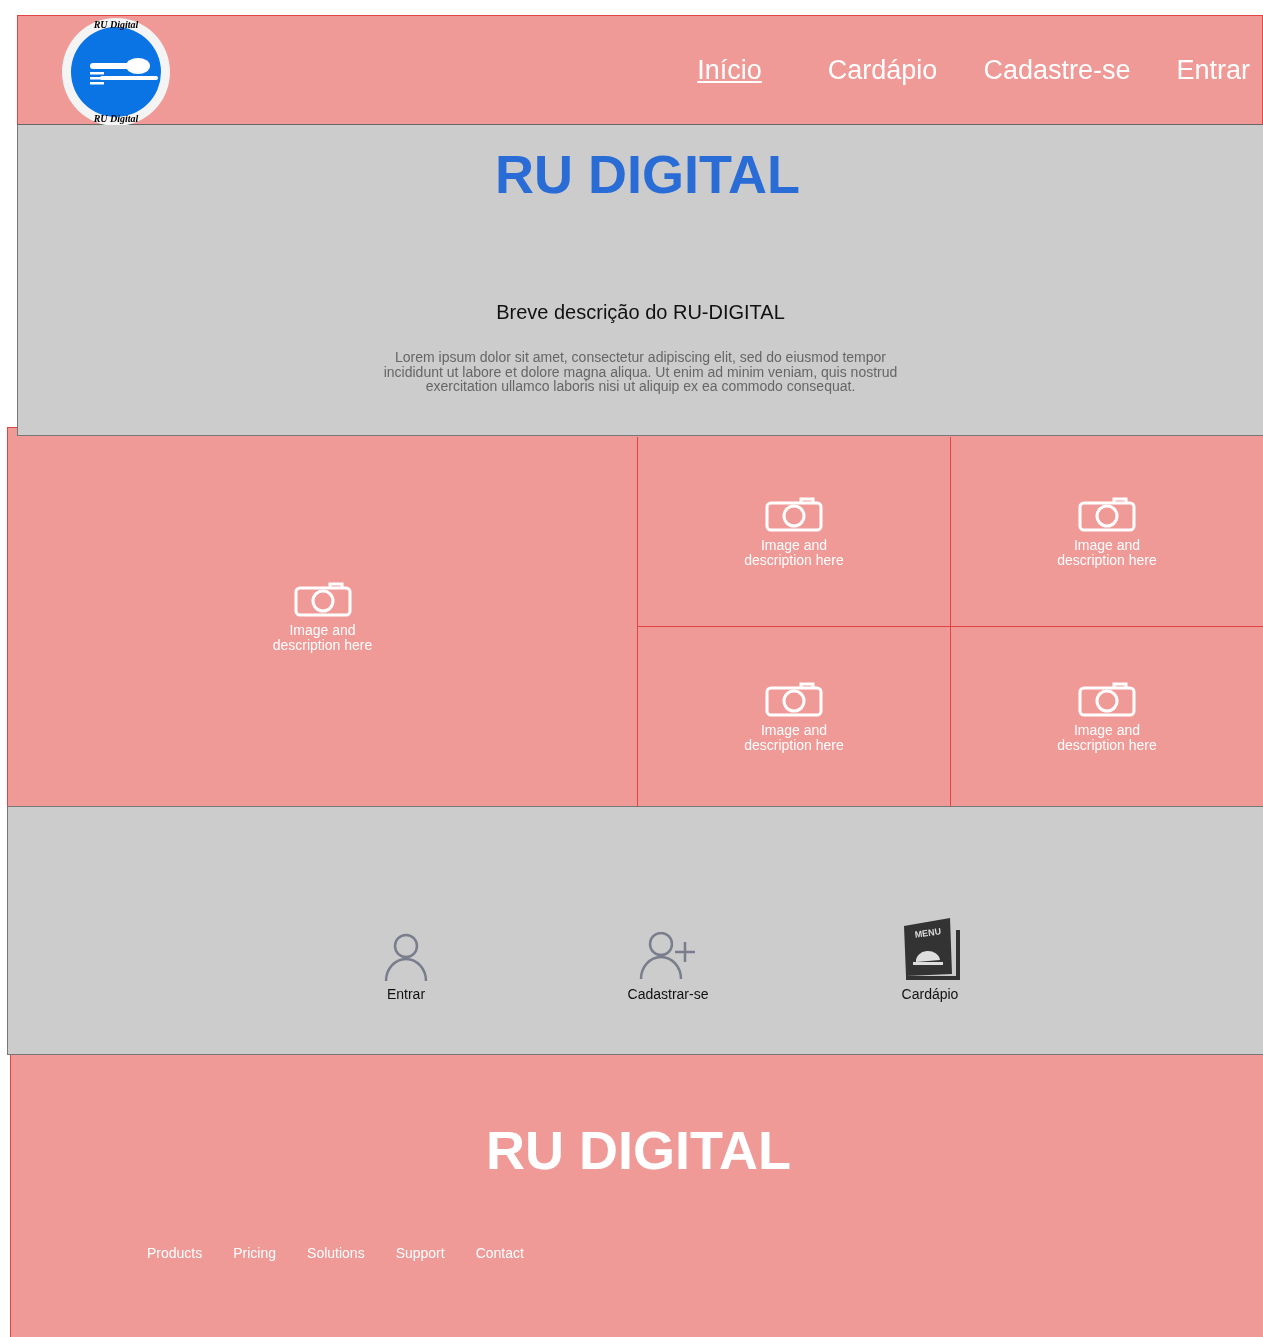  What do you see at coordinates (640, 372) in the screenshot?
I see `hero-description: Lorem ipsum dolor sit amet, consectetur adipiscing elit, sed do eiusmod tempor incididunt ut labore et dolore magna aliqua. Ut enim ad minim veniam, quis nostrud exercitation ullamco laboris nisi ut aliquip ex ea commodo consequat.` at bounding box center [640, 372].